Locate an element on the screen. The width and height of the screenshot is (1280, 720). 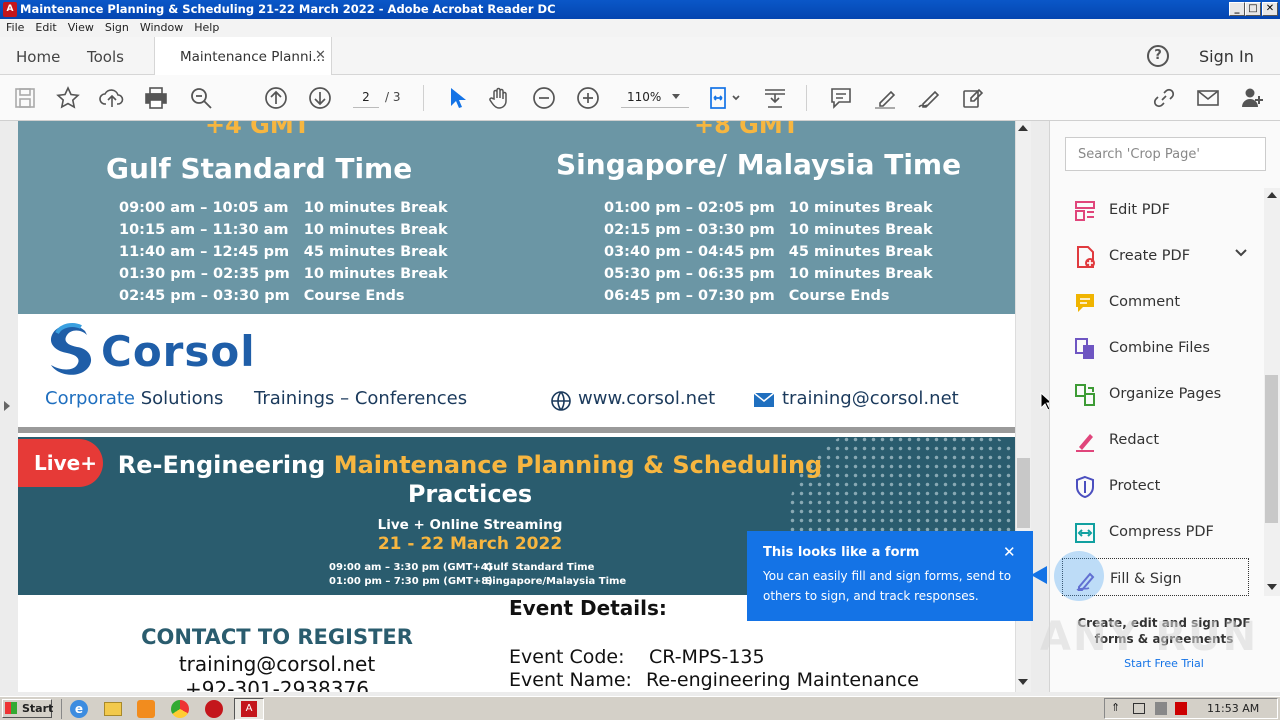
schedule-time: 10:15 am – 11:30 am is located at coordinates (204, 230).